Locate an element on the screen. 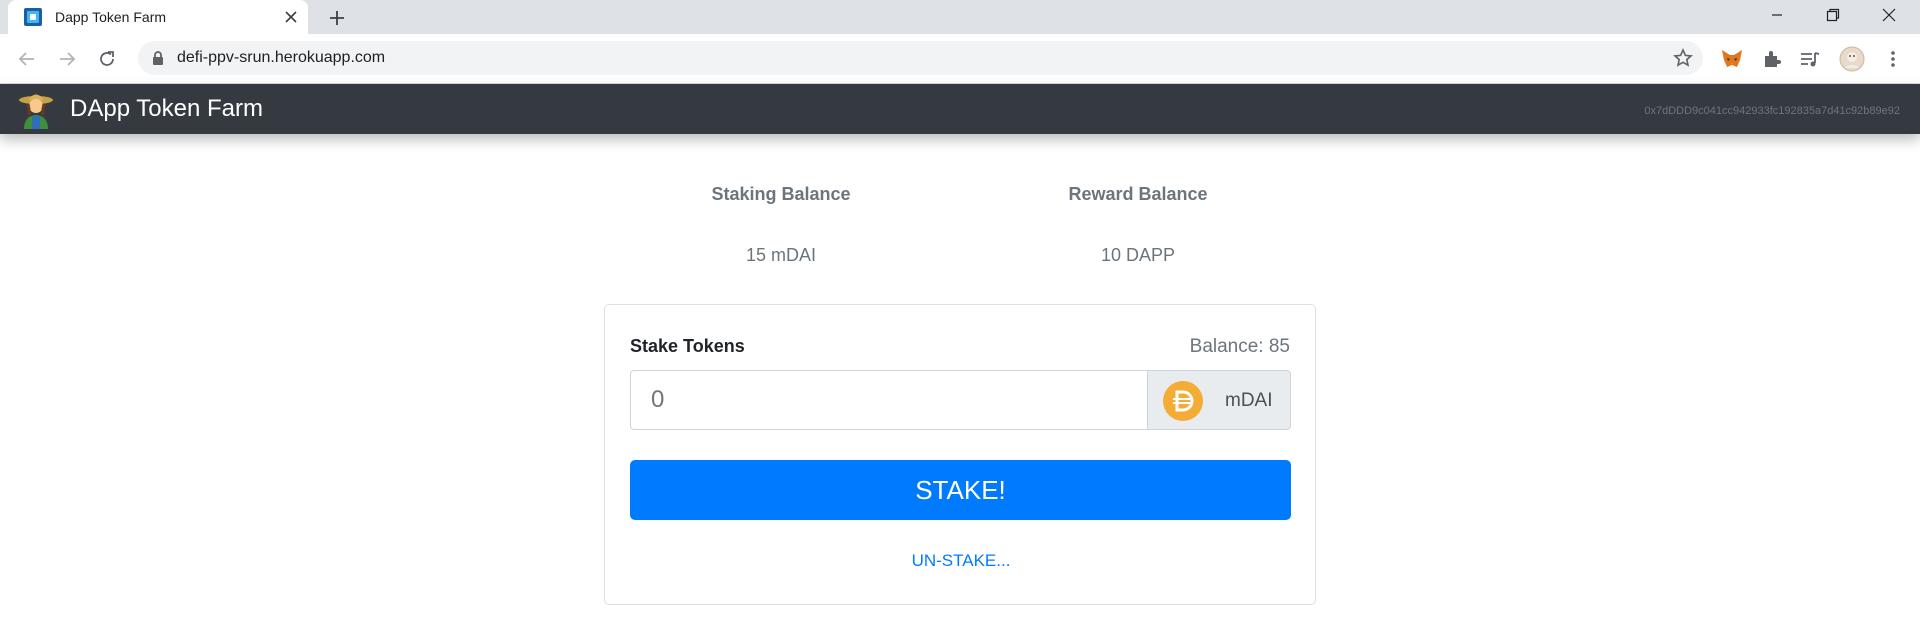 Image resolution: width=1920 pixels, height=618 pixels. stake-tokens-label: Stake Tokens is located at coordinates (687, 346).